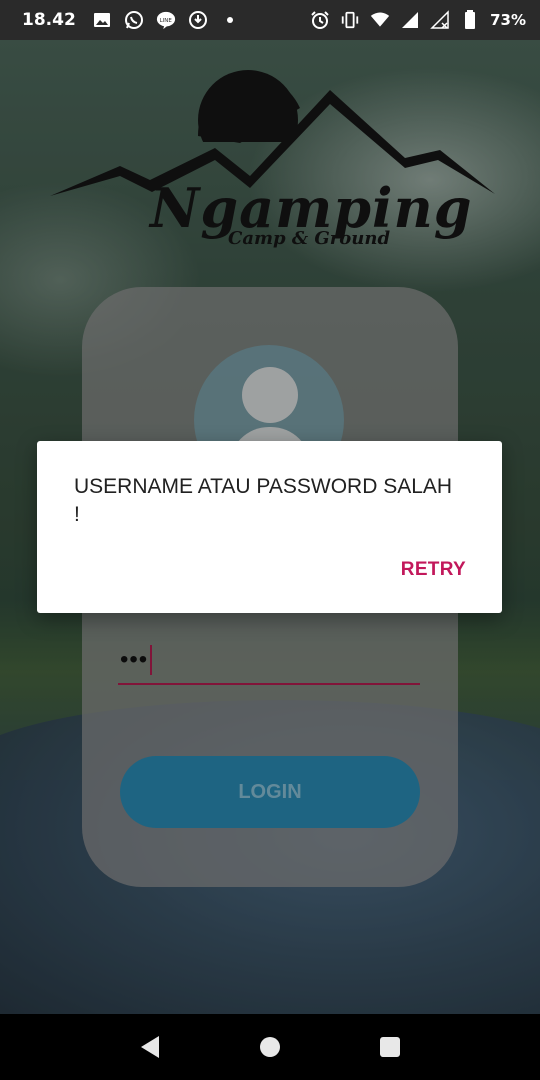  What do you see at coordinates (270, 20) in the screenshot?
I see `status-bar: 18.42 LINE 73%` at bounding box center [270, 20].